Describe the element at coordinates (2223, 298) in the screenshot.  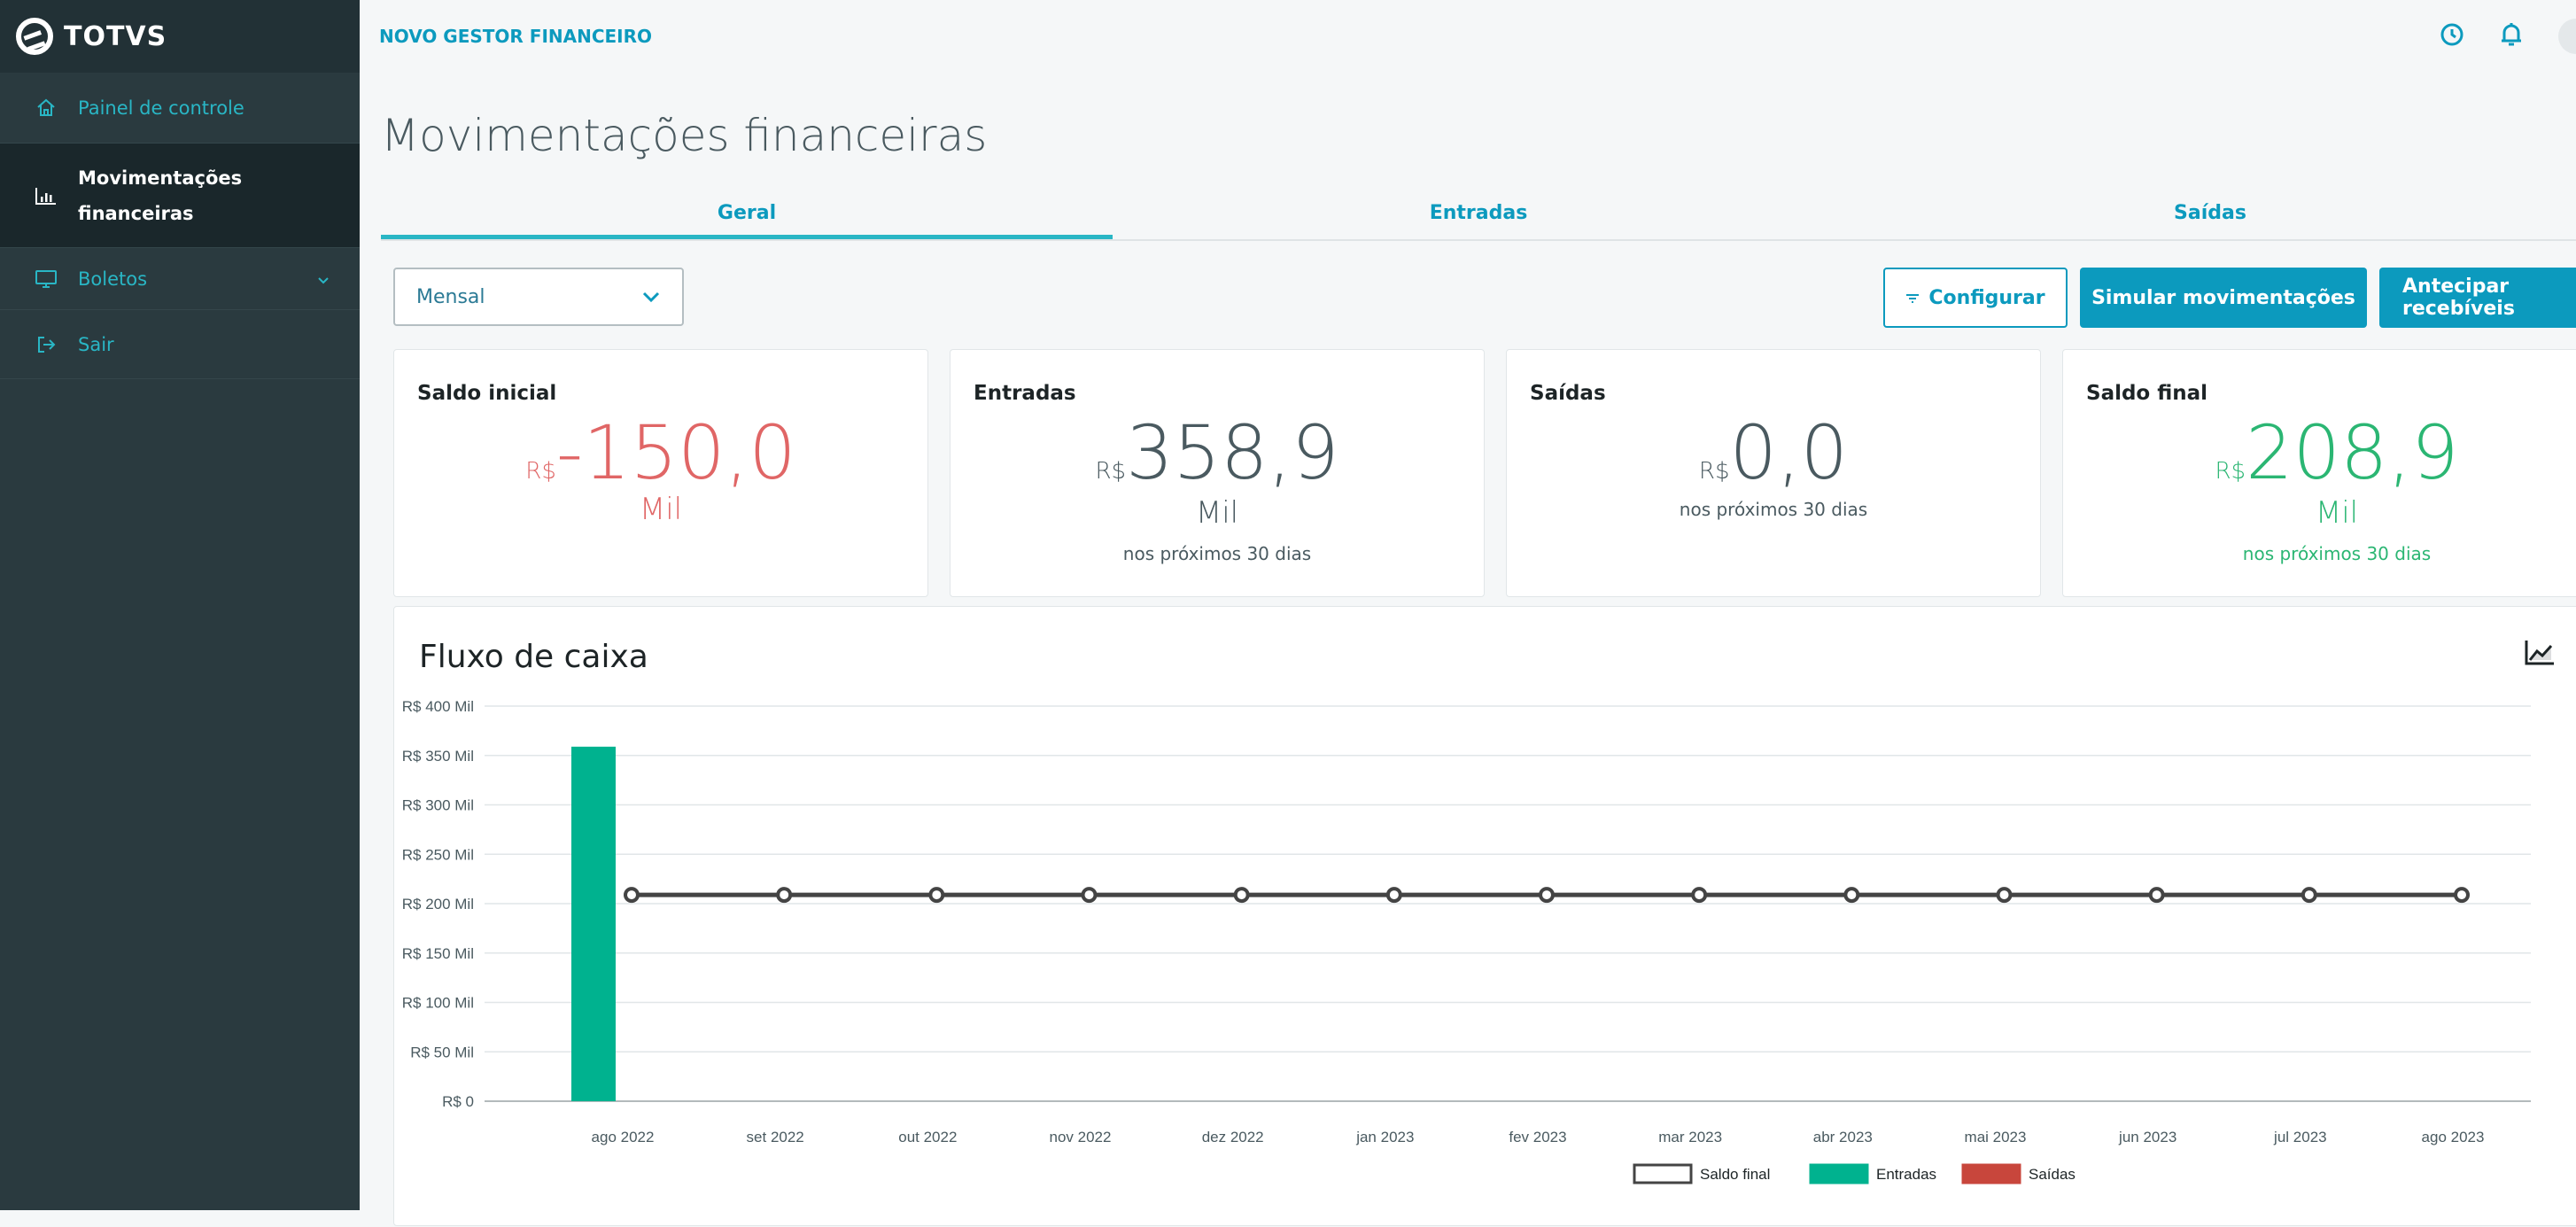
I see `simulate-button: Simular movimentações` at that location.